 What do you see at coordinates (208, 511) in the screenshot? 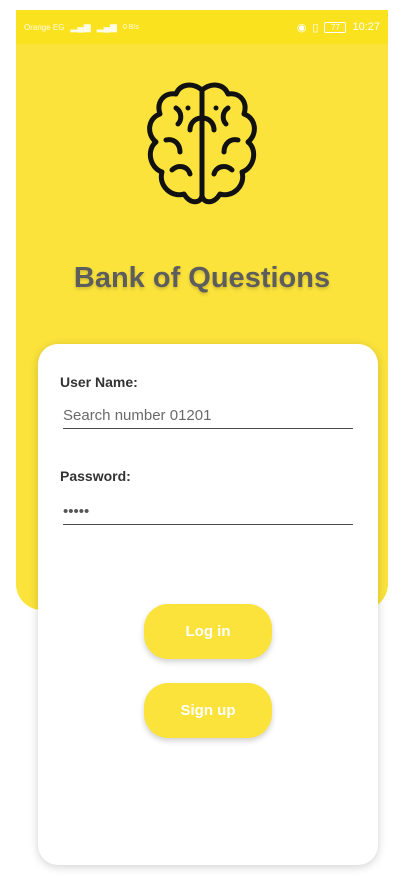
I see `password-input` at bounding box center [208, 511].